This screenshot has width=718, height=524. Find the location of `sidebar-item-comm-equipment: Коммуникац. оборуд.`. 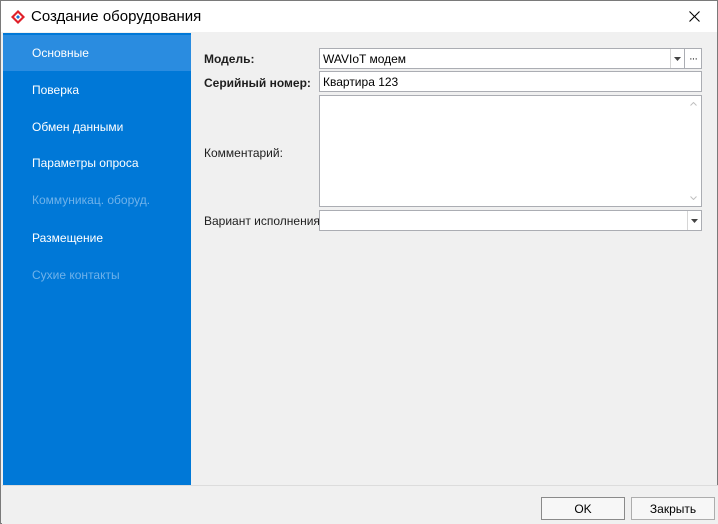

sidebar-item-comm-equipment: Коммуникац. оборуд. is located at coordinates (91, 200).